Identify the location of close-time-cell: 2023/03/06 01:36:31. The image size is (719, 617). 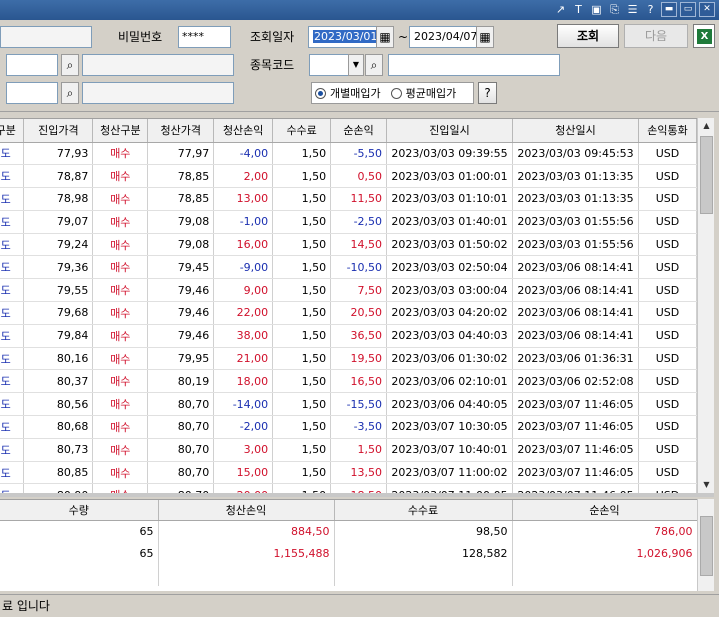
(575, 359).